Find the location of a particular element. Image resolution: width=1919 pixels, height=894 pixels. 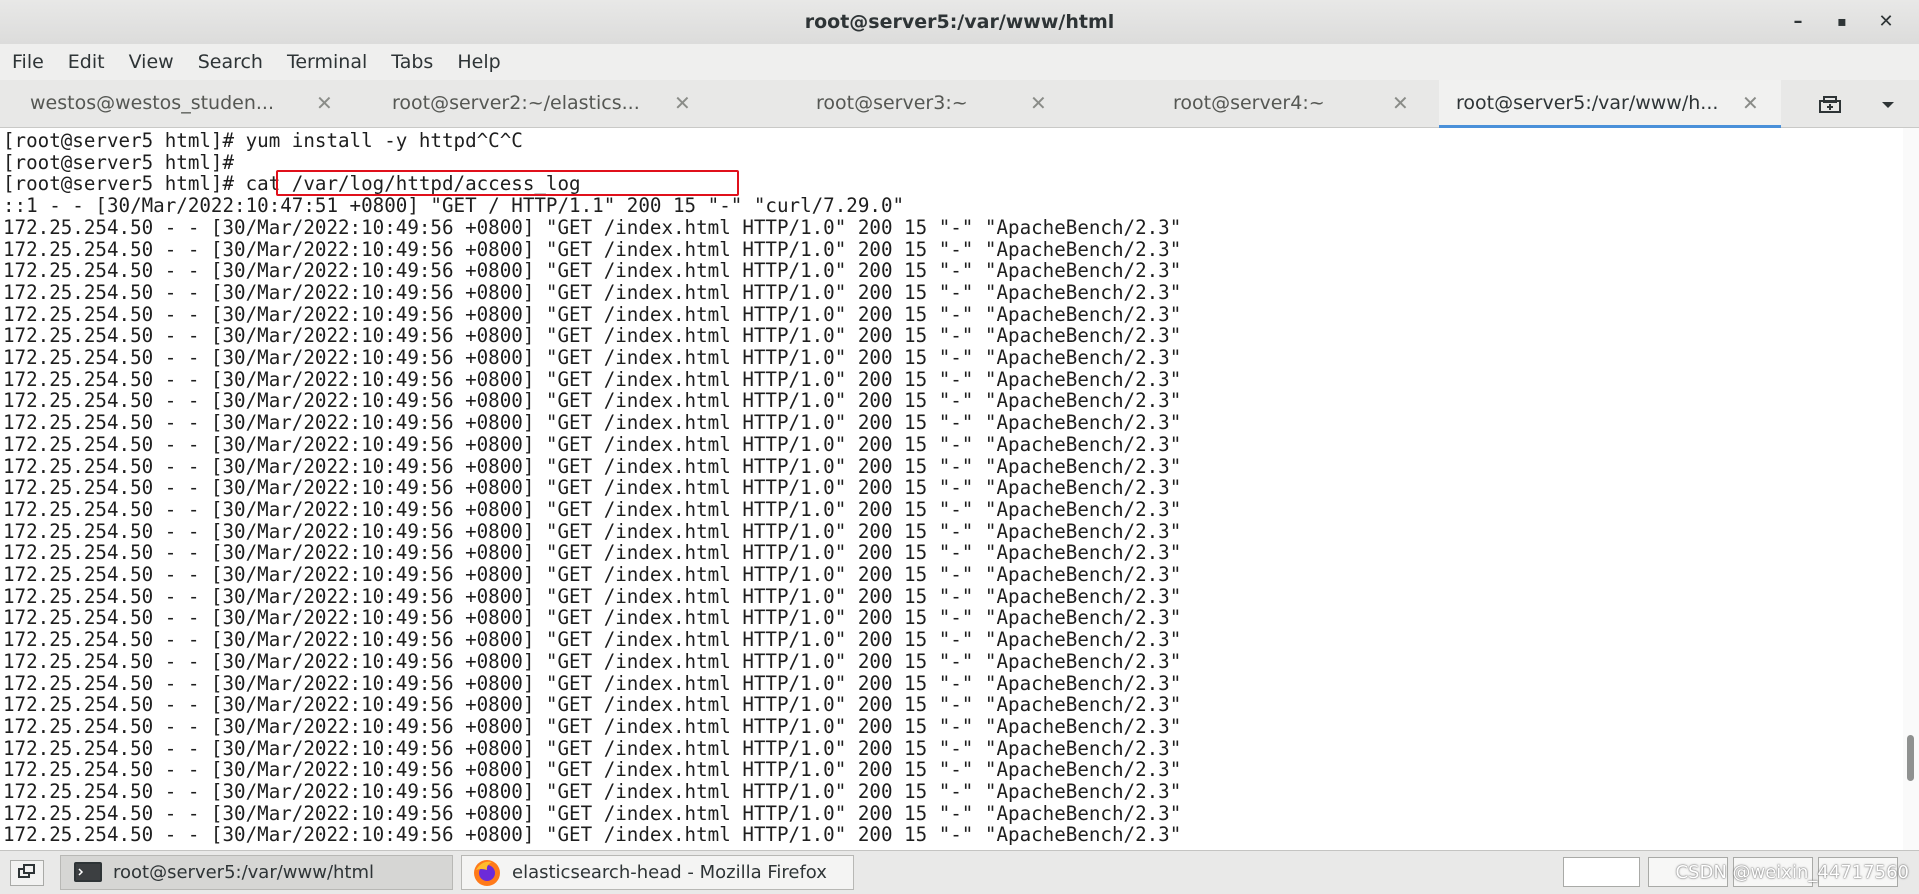

tab-server4: root@server4:~ ✕ is located at coordinates (1247, 103).